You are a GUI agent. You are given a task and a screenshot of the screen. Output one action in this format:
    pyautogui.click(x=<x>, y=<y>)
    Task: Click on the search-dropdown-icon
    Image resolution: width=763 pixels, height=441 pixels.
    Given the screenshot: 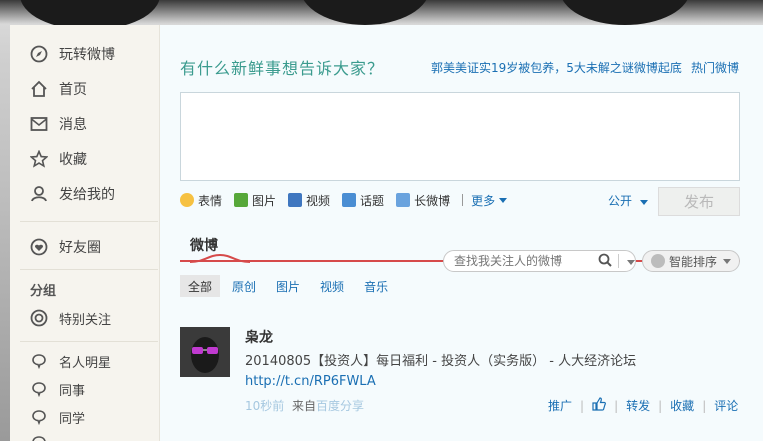 What is the action you would take?
    pyautogui.click(x=626, y=261)
    